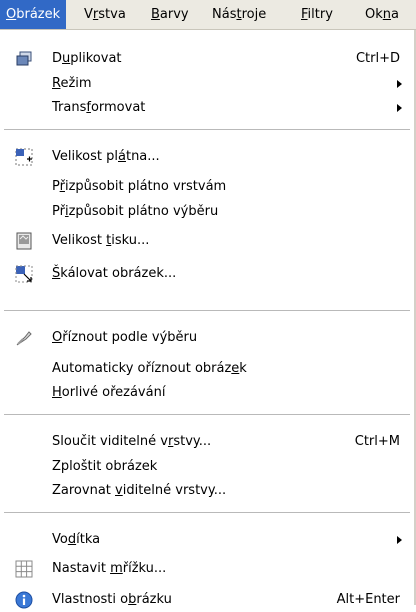 Image resolution: width=416 pixels, height=612 pixels. I want to click on menu-item-image-properties: Vlastnosti obrázku Alt+Enter, so click(207, 600).